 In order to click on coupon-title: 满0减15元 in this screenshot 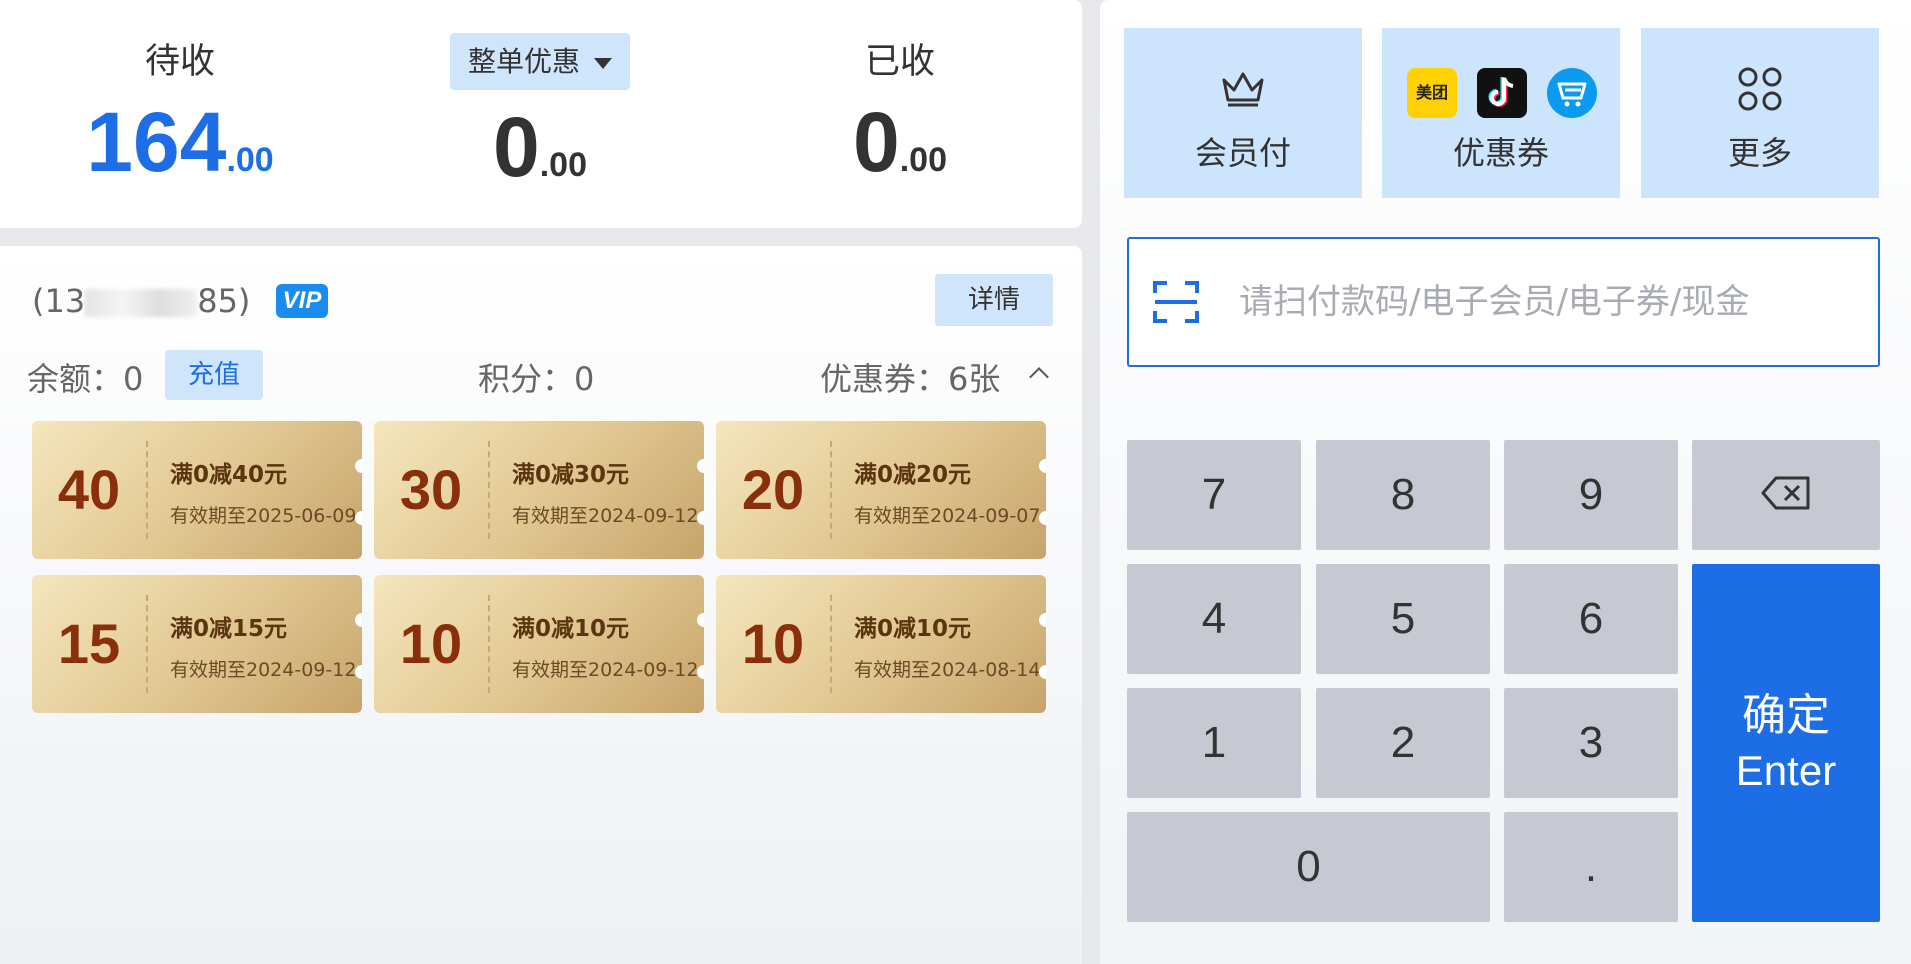, I will do `click(229, 629)`.